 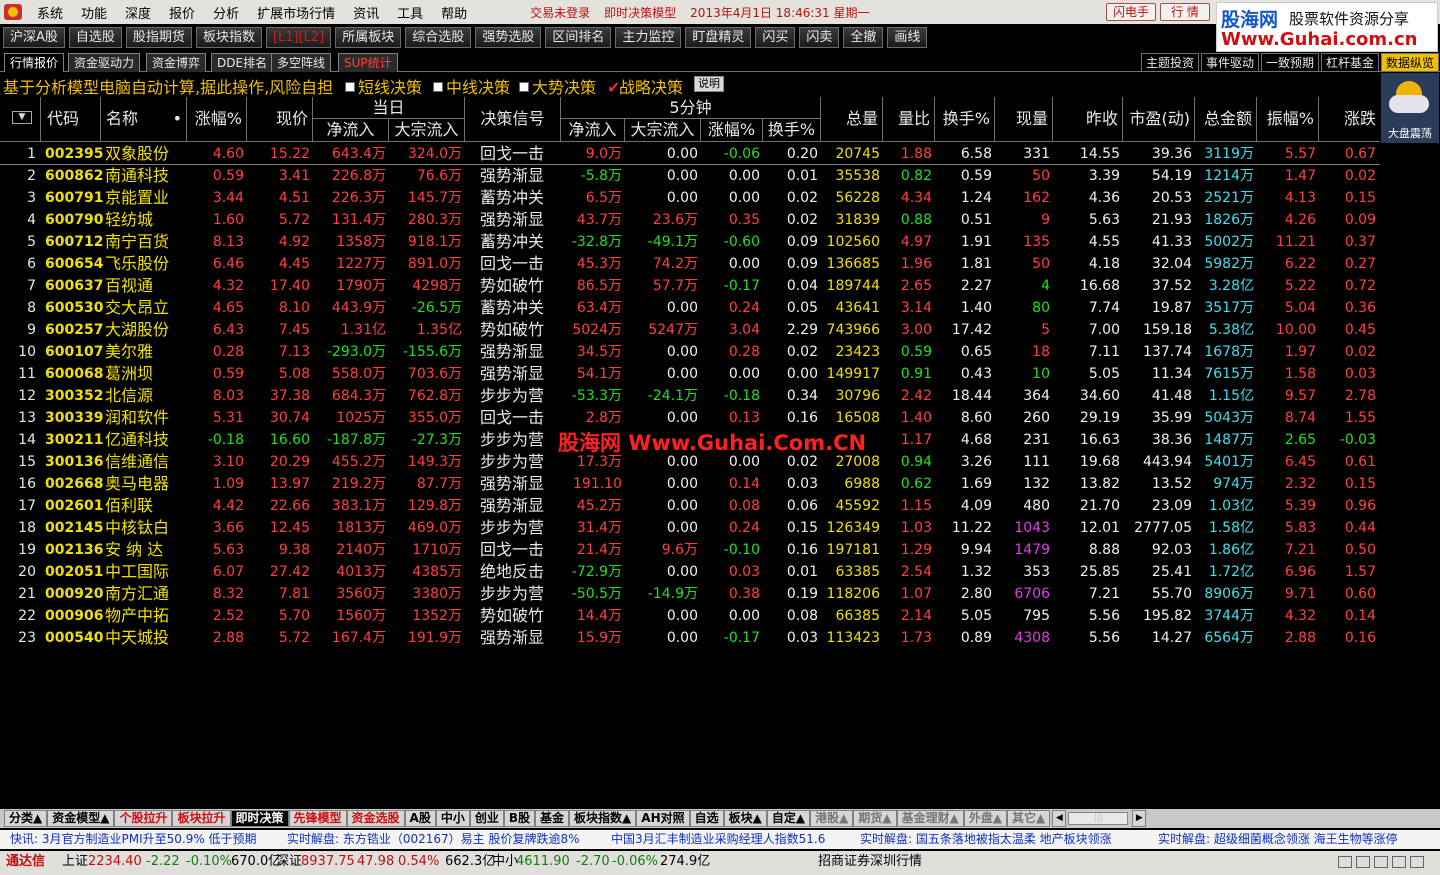 What do you see at coordinates (375, 818) in the screenshot?
I see `bottom-tab-fund-pick: 资金选股` at bounding box center [375, 818].